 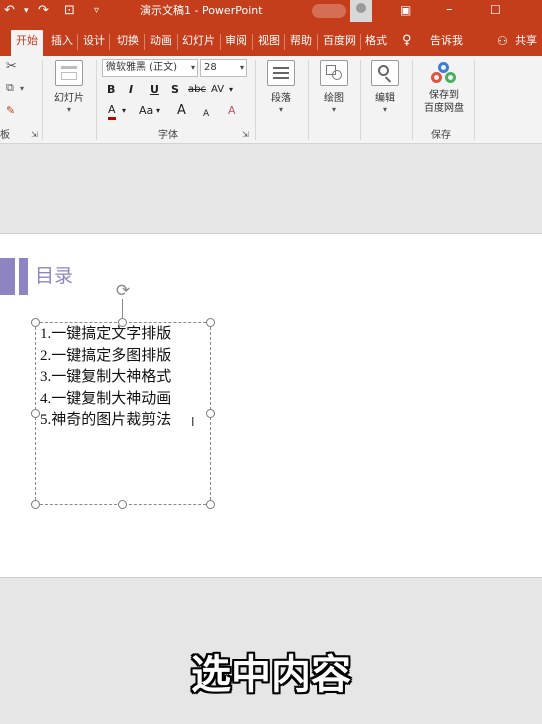 I want to click on tab-baidu: 百度网, so click(x=339, y=42).